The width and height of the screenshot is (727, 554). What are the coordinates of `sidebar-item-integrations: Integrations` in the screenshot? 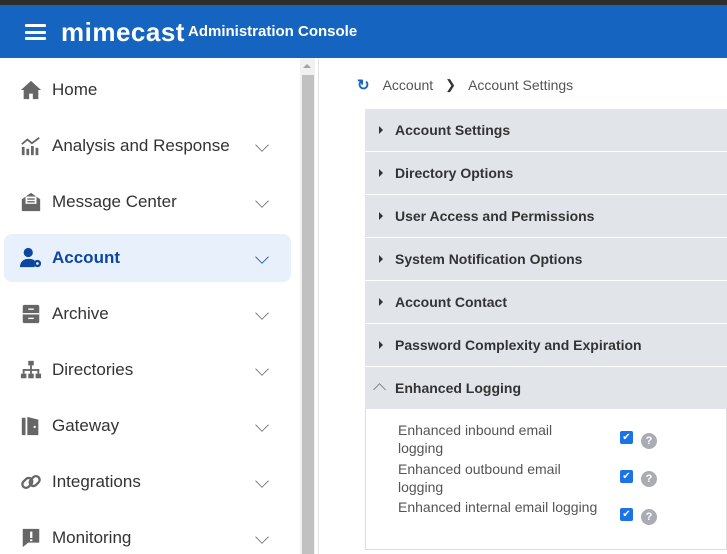 It's located at (147, 482).